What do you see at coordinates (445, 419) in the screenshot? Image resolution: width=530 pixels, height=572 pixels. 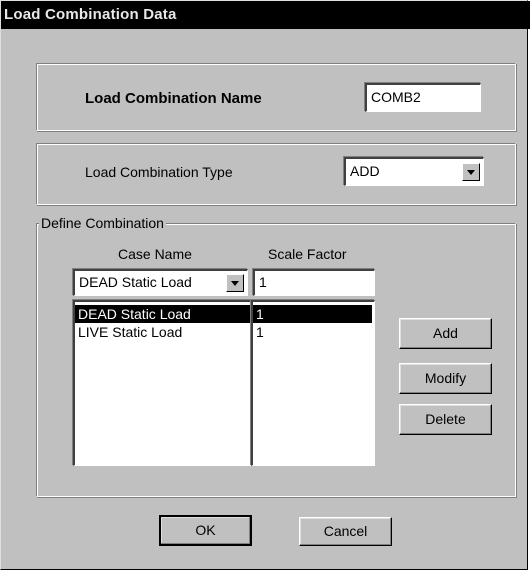 I see `delete-button: Delete` at bounding box center [445, 419].